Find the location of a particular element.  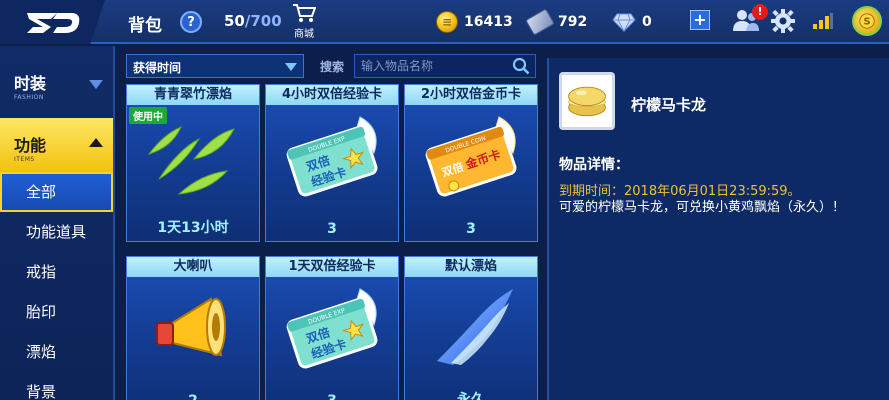

diamond-value: 0 is located at coordinates (647, 22).